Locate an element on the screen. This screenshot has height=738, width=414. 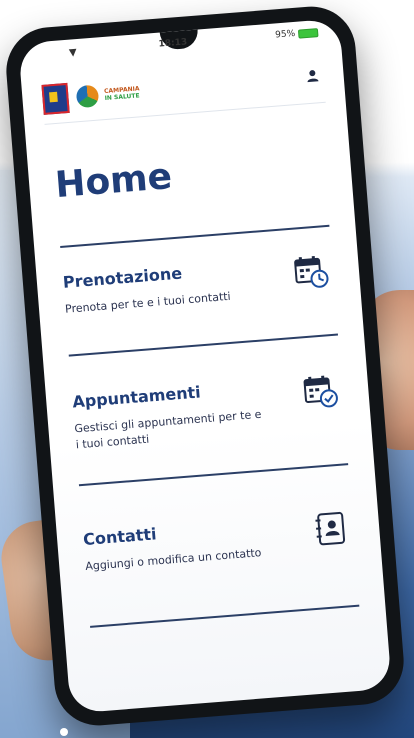
battery-icon is located at coordinates (308, 33).